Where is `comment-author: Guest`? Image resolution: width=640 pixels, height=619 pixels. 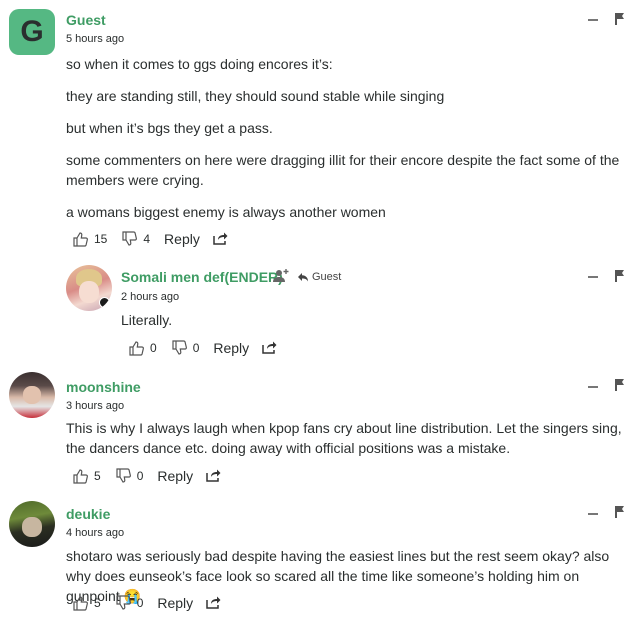
comment-author: Guest is located at coordinates (86, 20).